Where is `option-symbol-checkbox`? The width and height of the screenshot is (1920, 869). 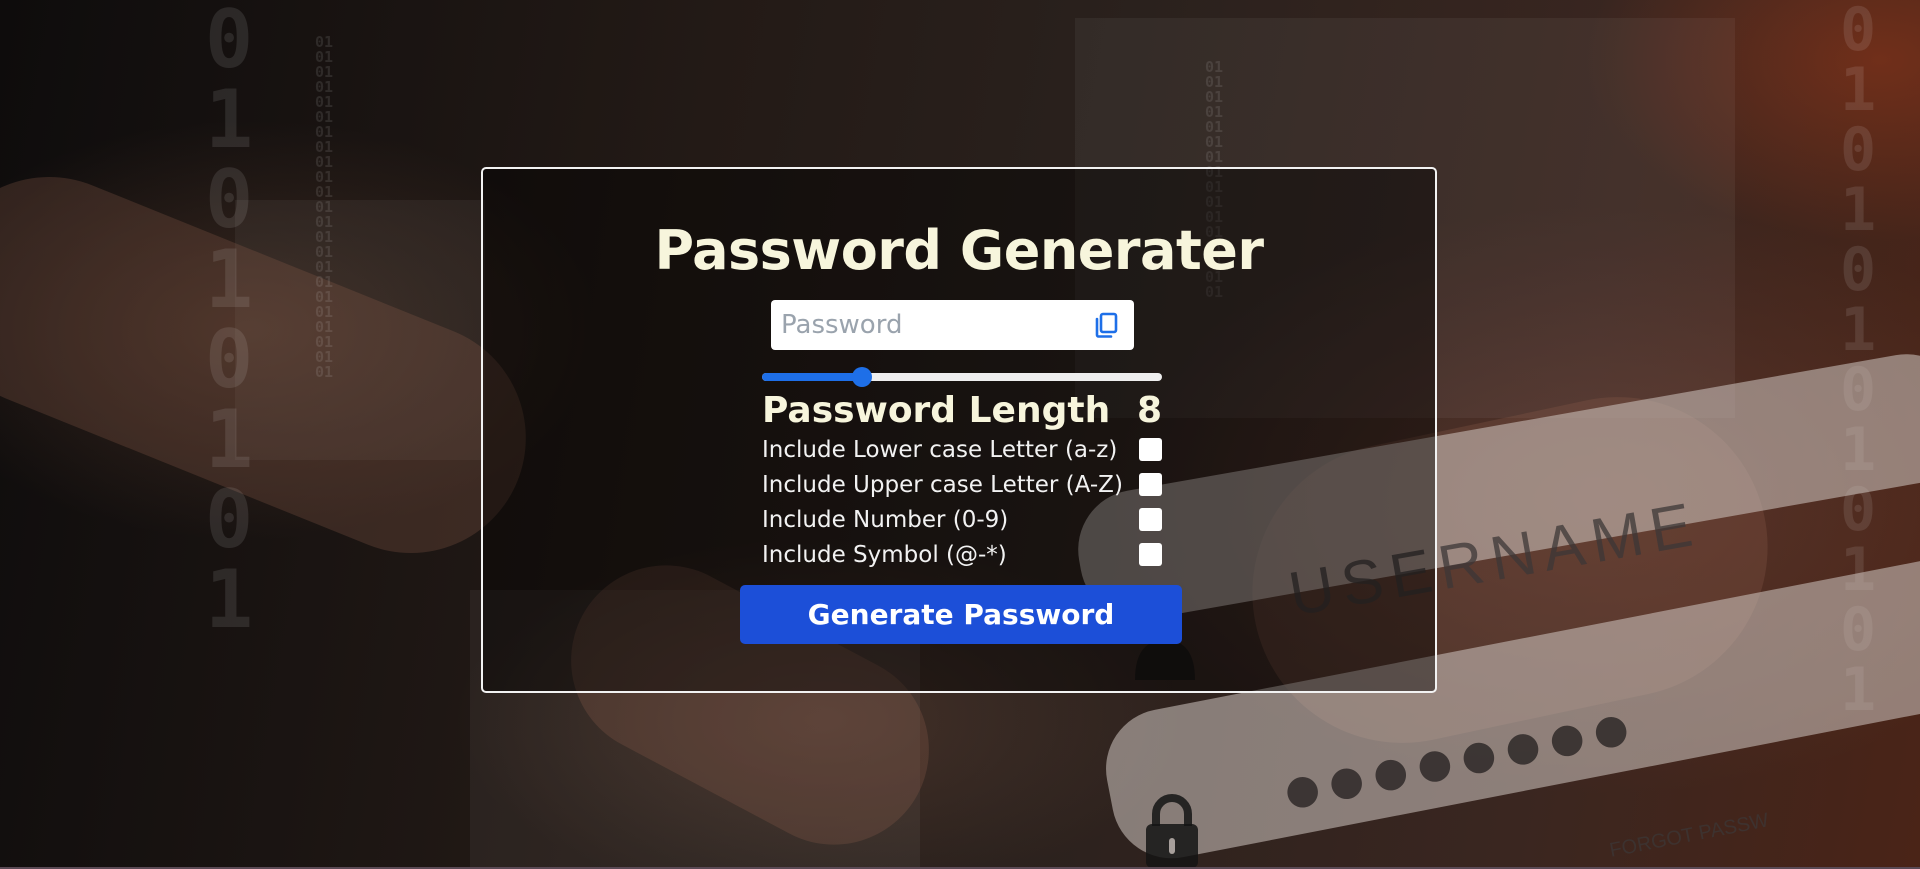 option-symbol-checkbox is located at coordinates (1150, 554).